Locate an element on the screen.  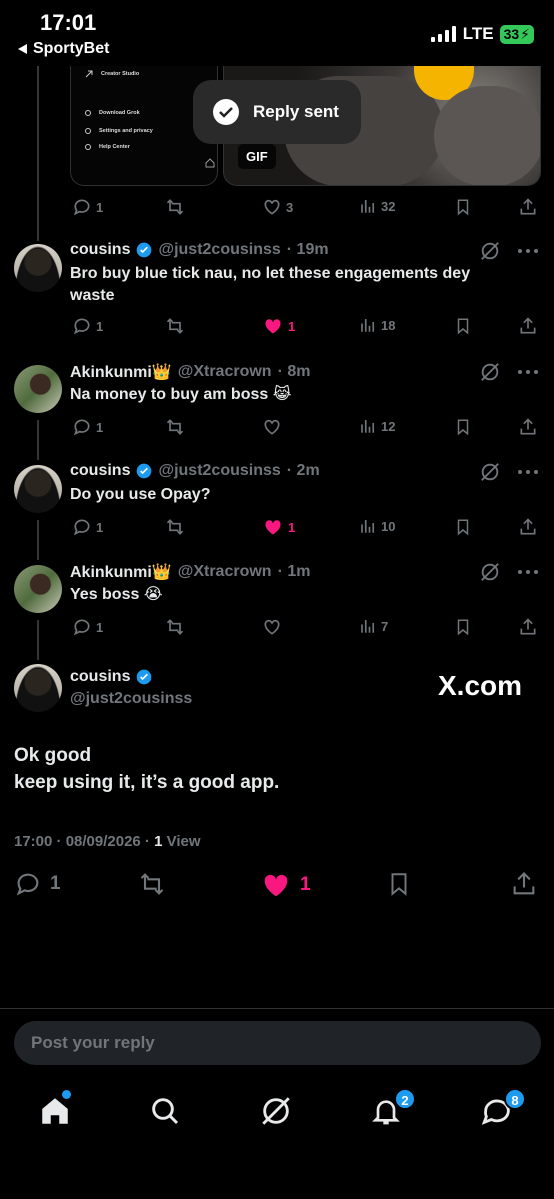
views-count: 10 is located at coordinates (388, 526).